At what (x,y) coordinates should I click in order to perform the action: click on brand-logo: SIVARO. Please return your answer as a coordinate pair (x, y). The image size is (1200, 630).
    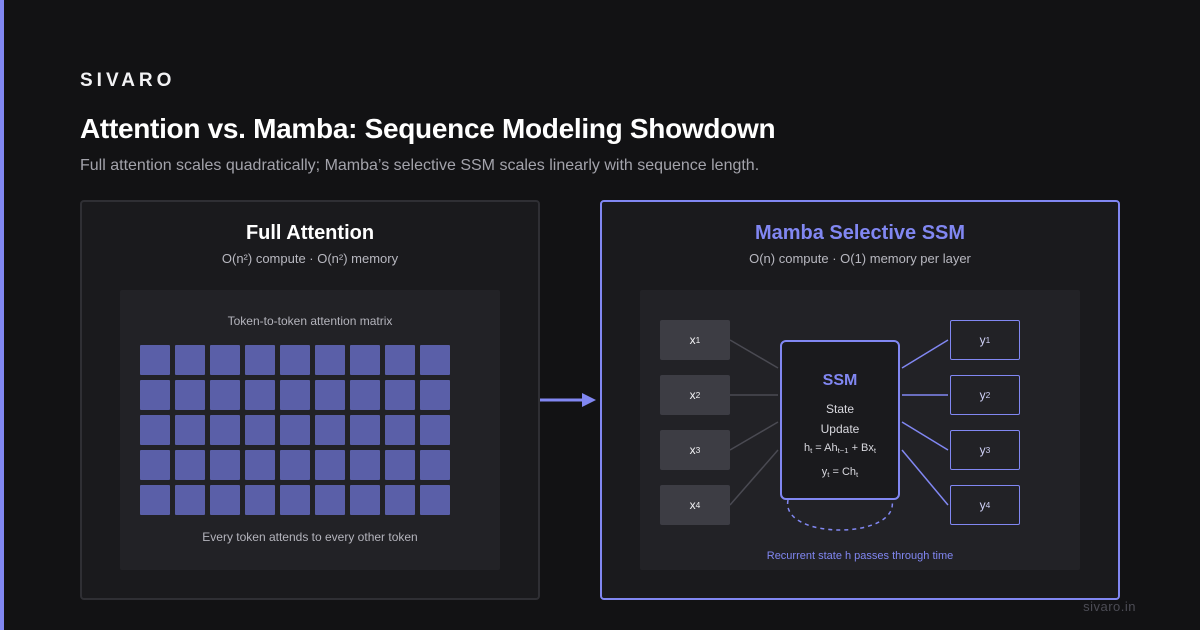
    Looking at the image, I should click on (128, 80).